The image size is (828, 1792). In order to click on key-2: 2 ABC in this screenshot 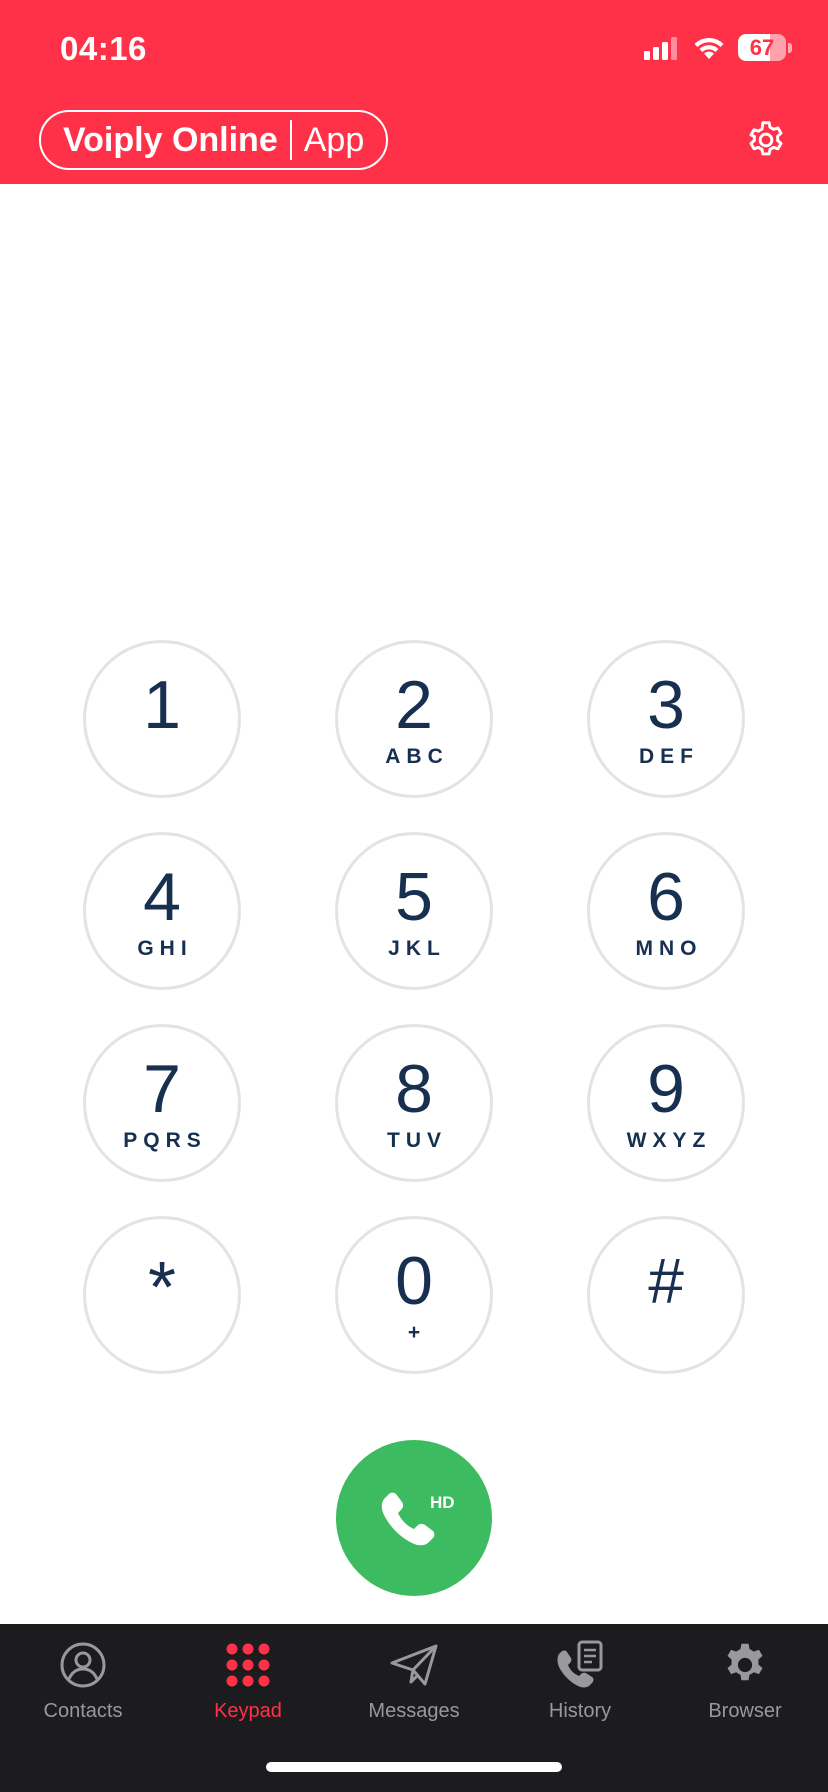, I will do `click(414, 719)`.